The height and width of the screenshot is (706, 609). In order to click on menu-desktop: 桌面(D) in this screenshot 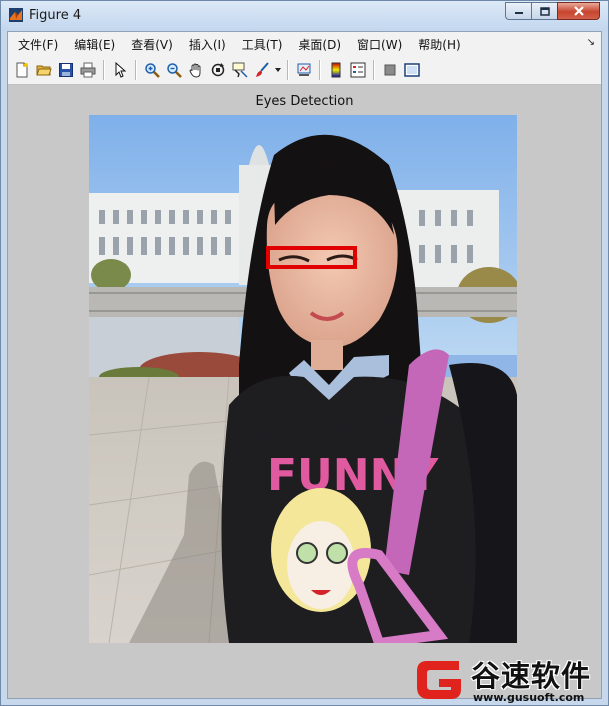, I will do `click(319, 44)`.